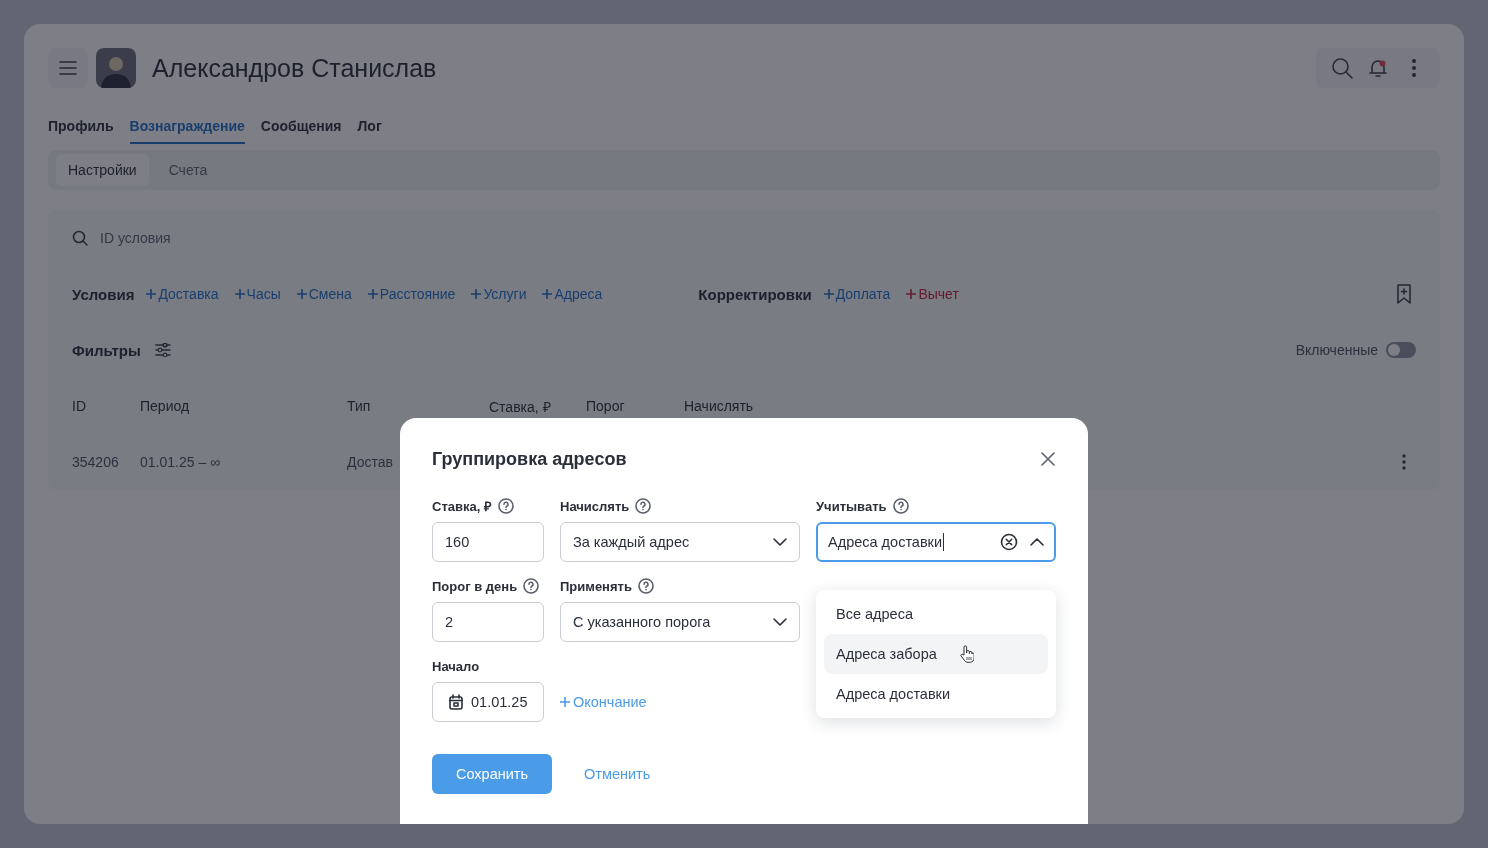 Image resolution: width=1488 pixels, height=848 pixels. Describe the element at coordinates (116, 68) in the screenshot. I see `avatar` at that location.